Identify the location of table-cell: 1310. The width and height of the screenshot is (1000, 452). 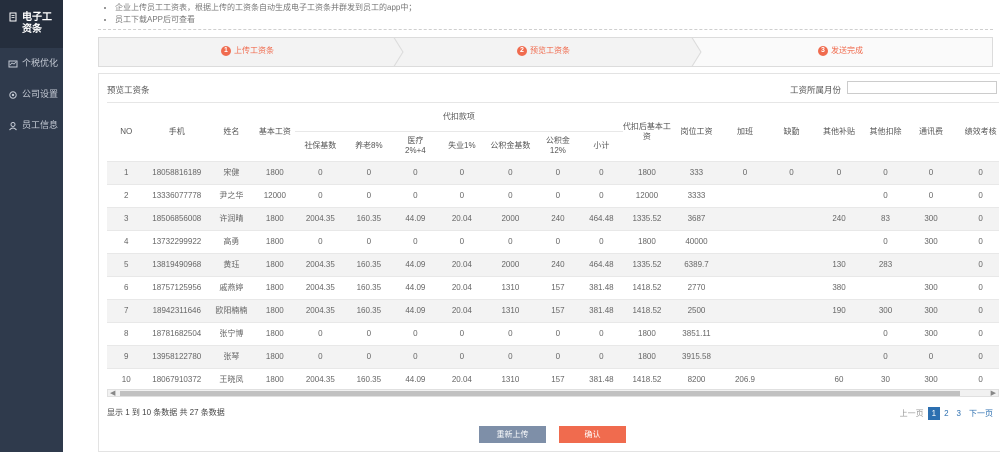
(510, 310).